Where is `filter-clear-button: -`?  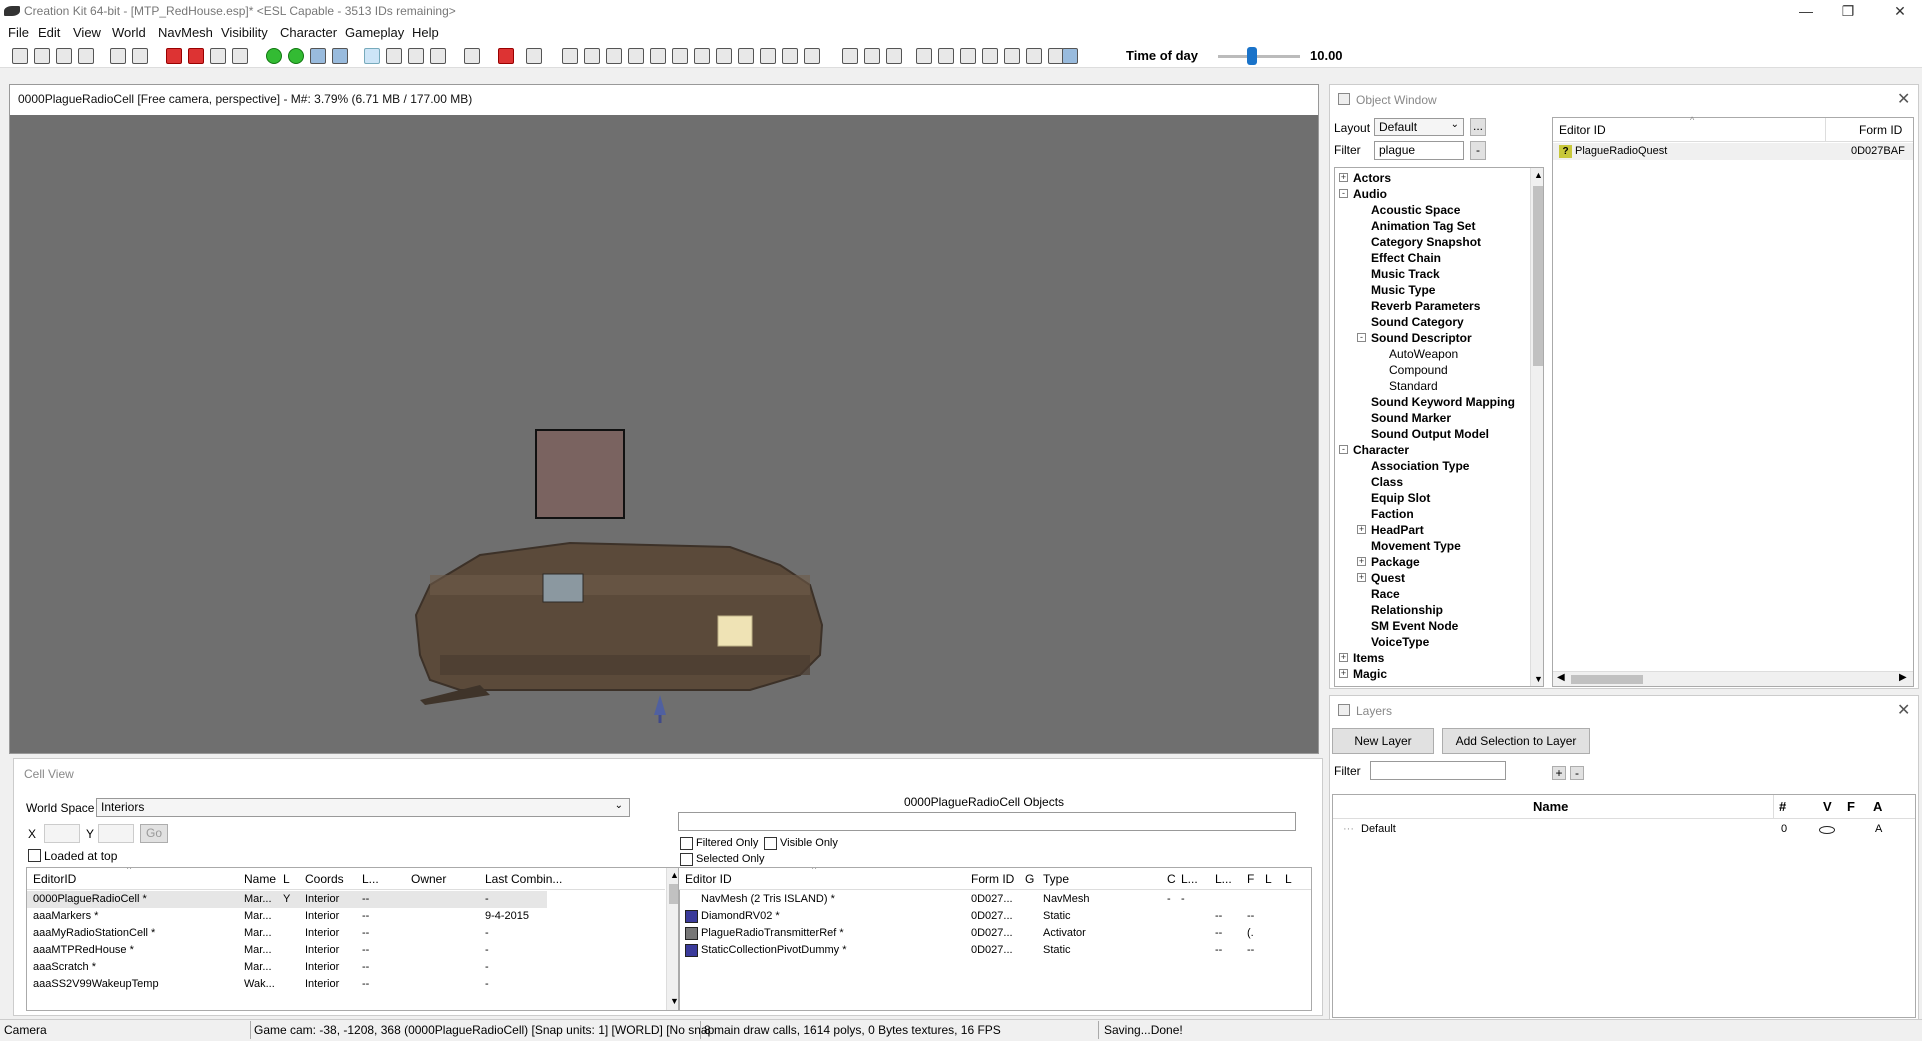
filter-clear-button: - is located at coordinates (1478, 150).